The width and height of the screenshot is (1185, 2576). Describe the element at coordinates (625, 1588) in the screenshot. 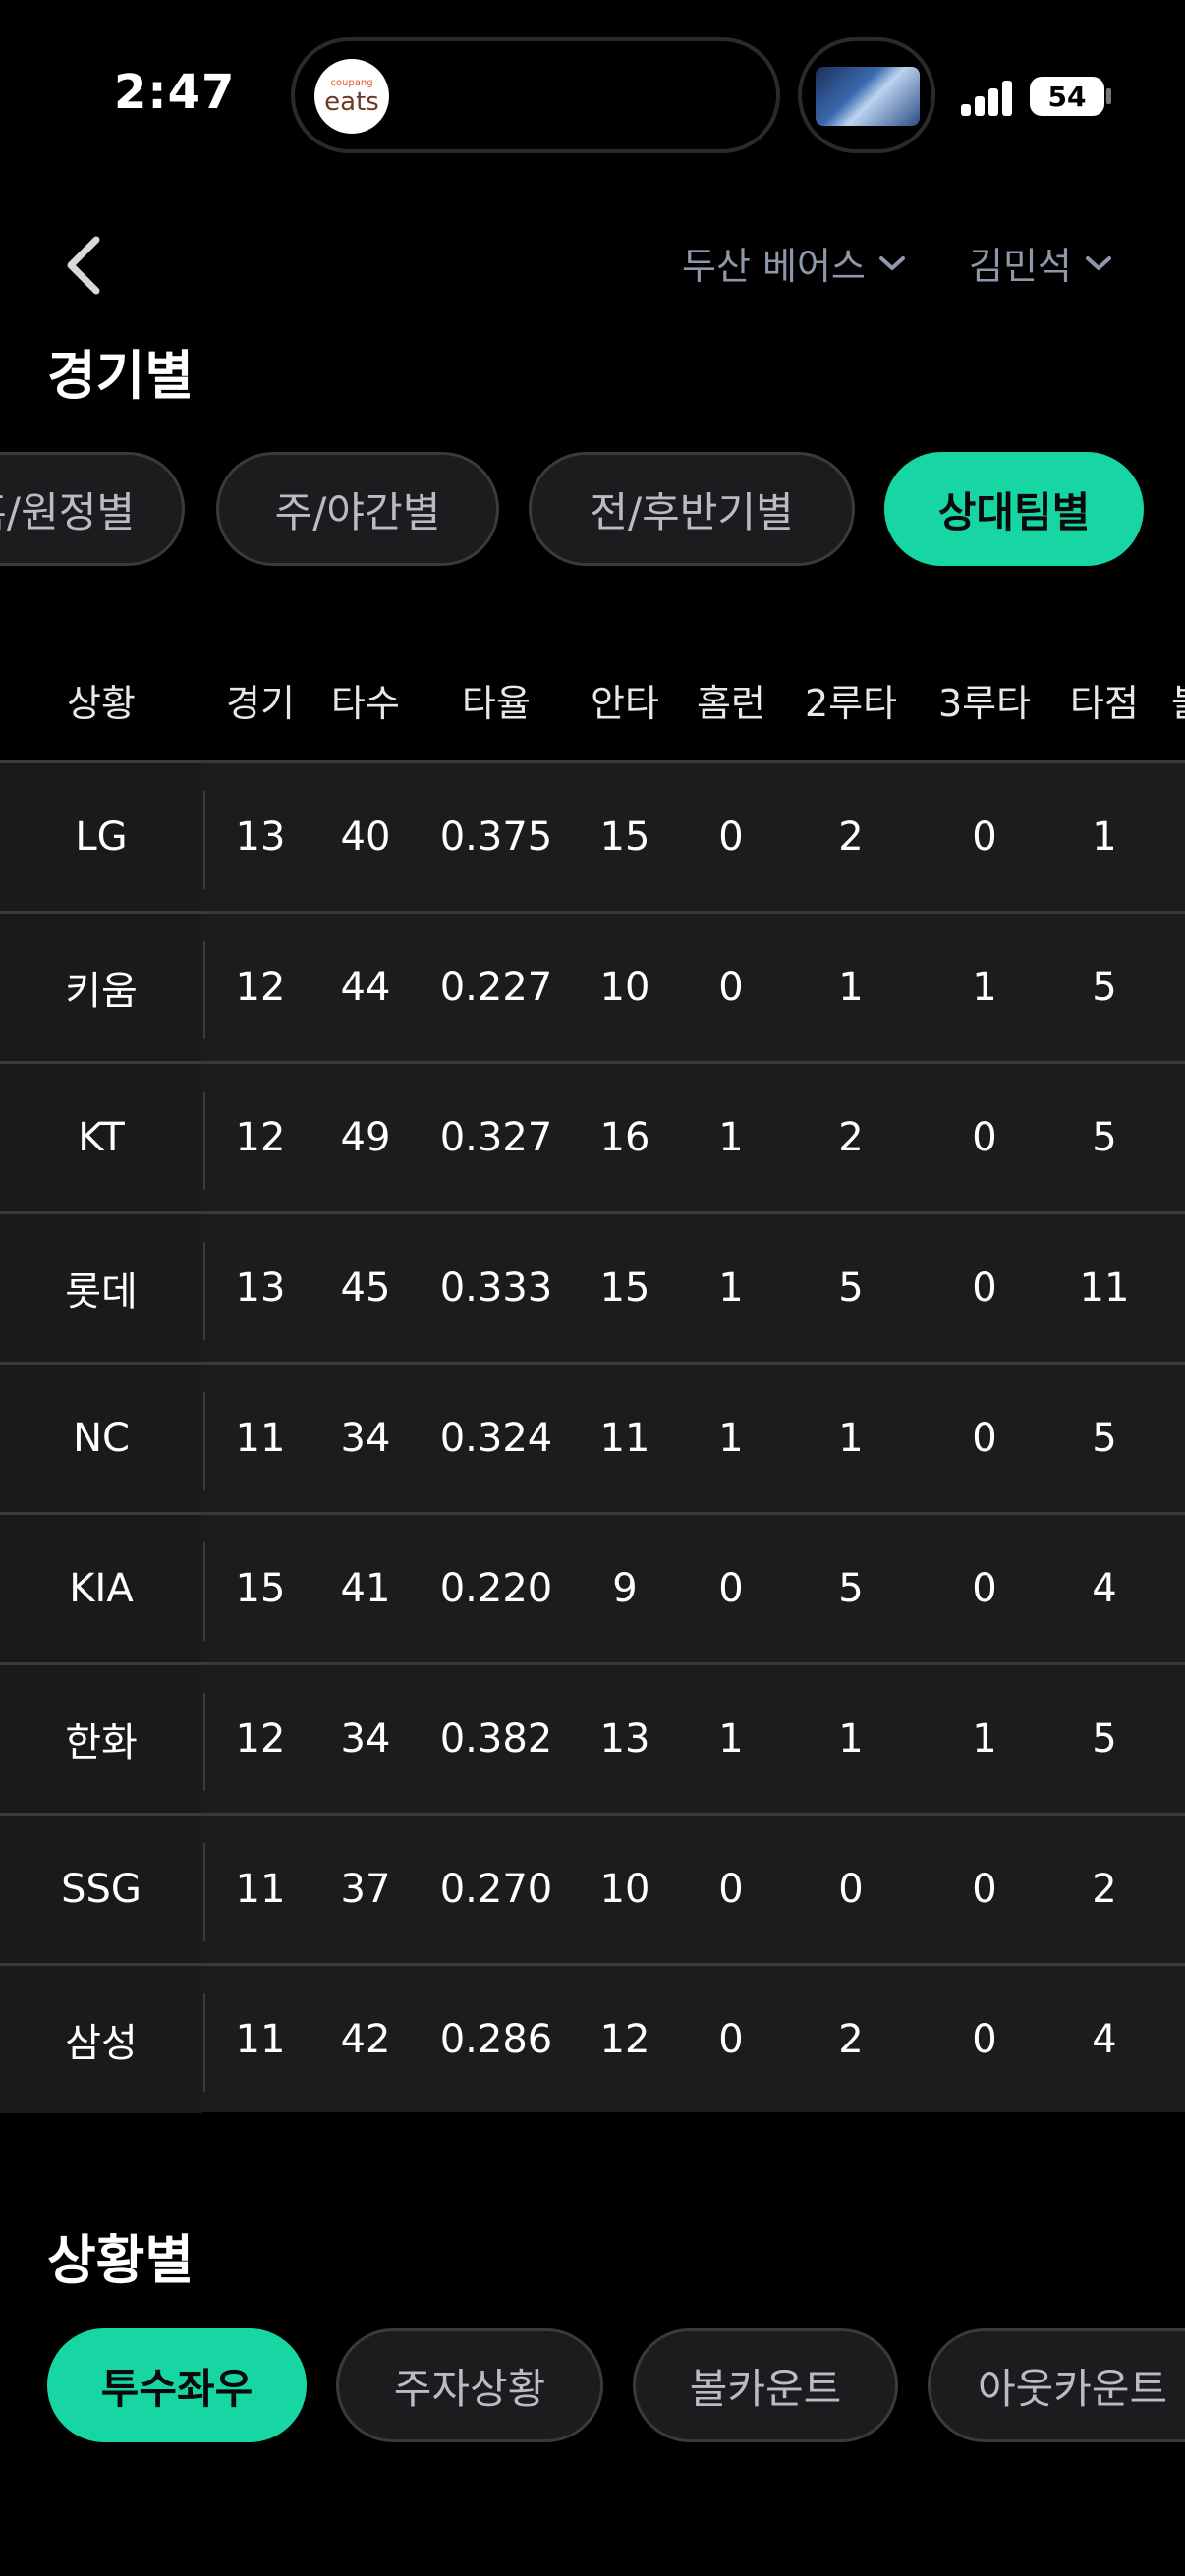

I see `cell-hits: 9` at that location.